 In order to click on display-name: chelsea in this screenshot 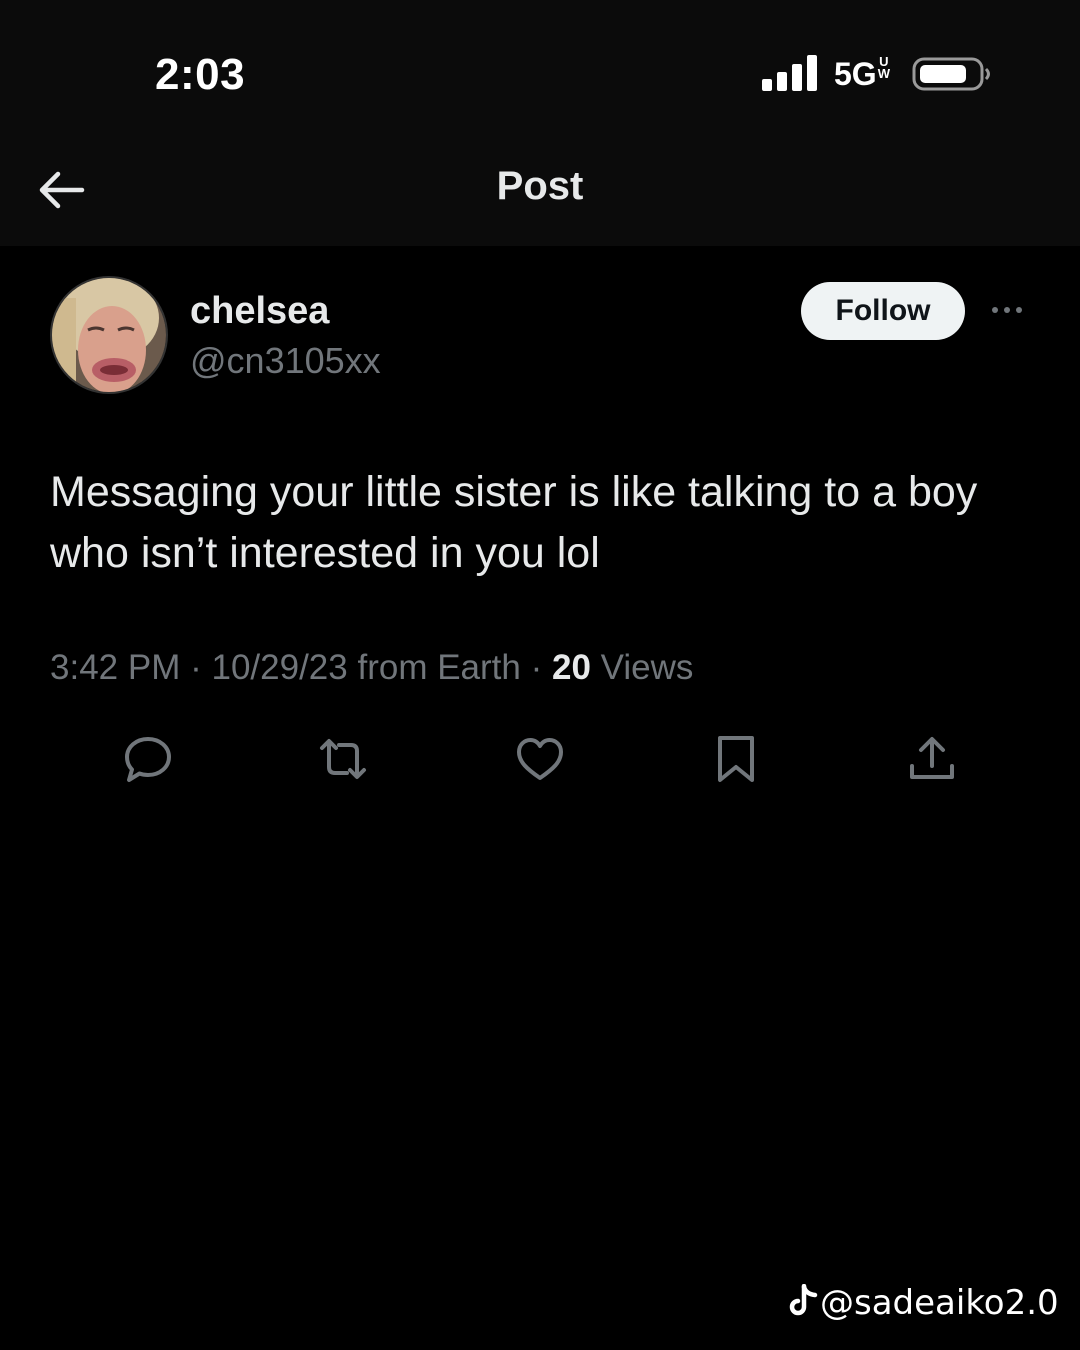, I will do `click(259, 311)`.